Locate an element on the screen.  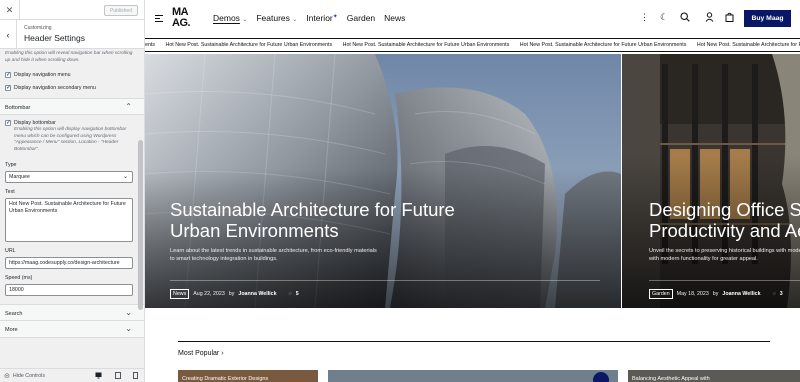
display-secondary-menu-option: ✓ Display navigation secondary menu is located at coordinates (72, 88).